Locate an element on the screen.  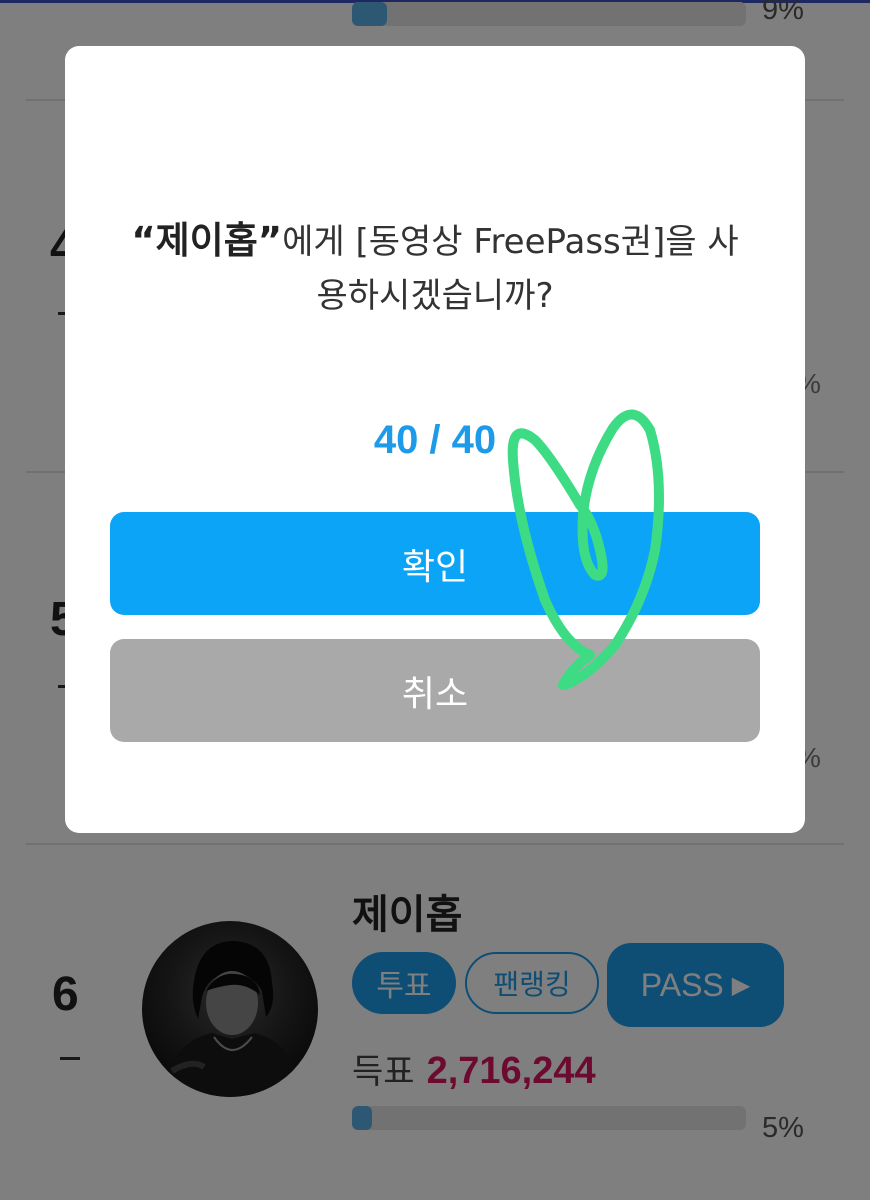
dialog-message: “제이홉”에게 [동영상 FreePass권]을 사 용하시겠습니까? is located at coordinates (435, 268).